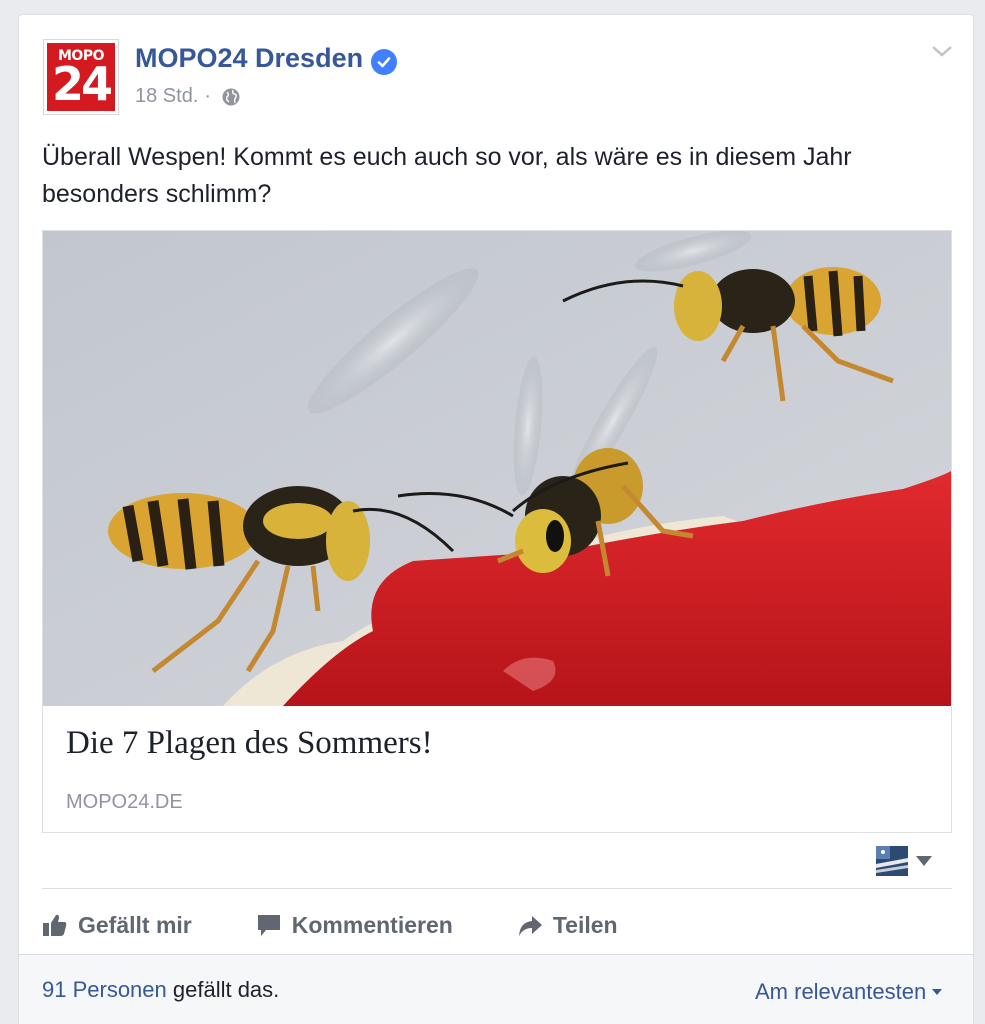 The image size is (985, 1024). What do you see at coordinates (841, 991) in the screenshot?
I see `sort-label: Am relevantesten` at bounding box center [841, 991].